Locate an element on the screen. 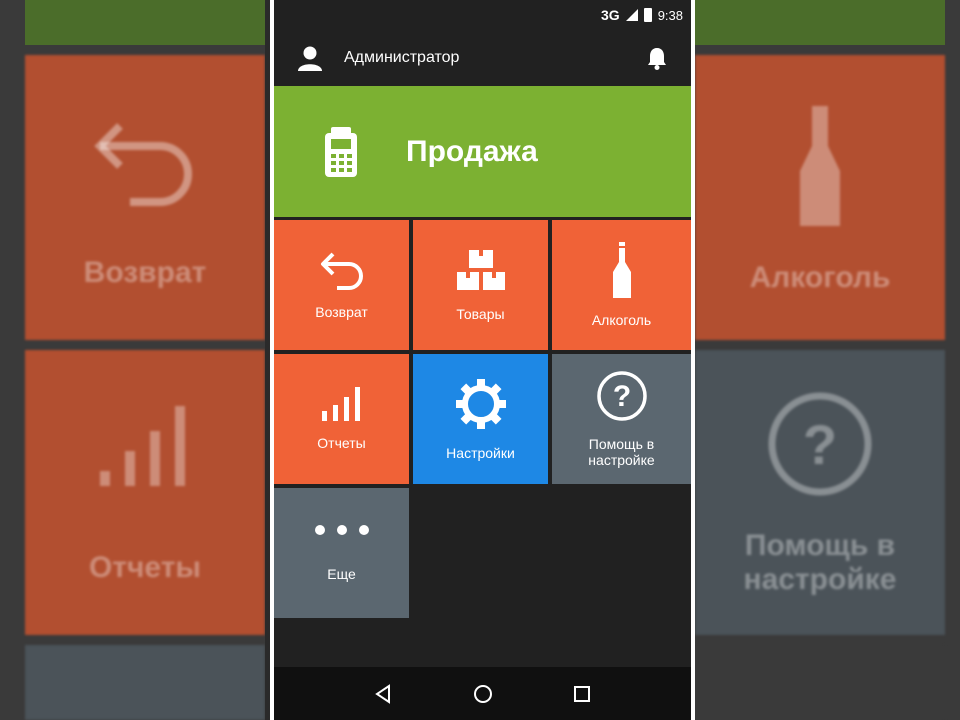  status-bar: 3G 9:38 is located at coordinates (482, 15).